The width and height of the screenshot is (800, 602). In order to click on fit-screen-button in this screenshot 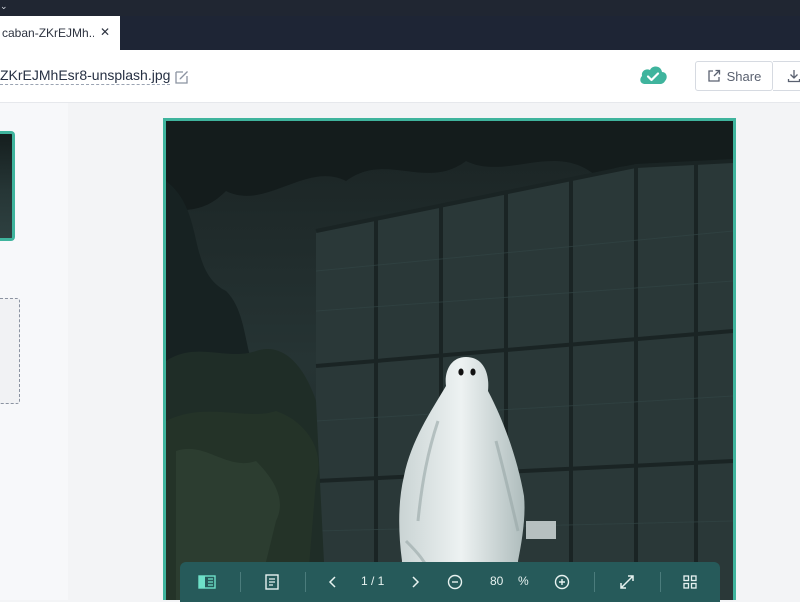, I will do `click(627, 582)`.